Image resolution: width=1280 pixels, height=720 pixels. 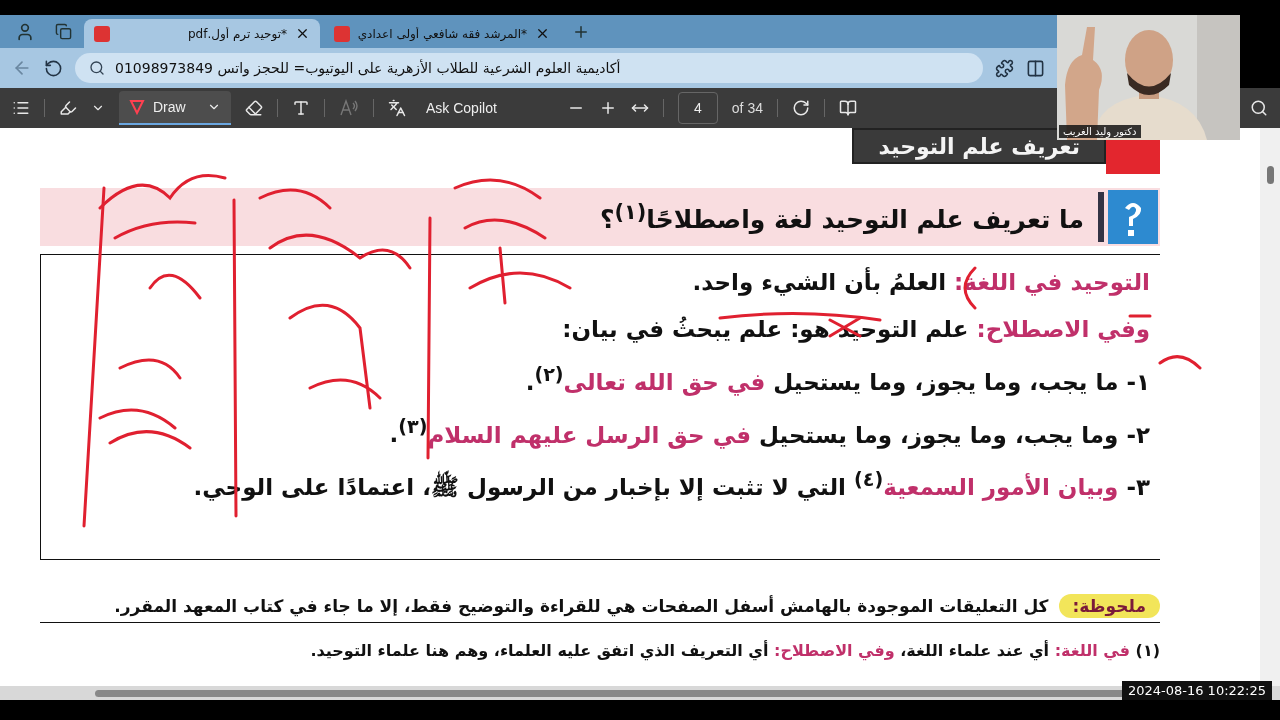 I want to click on split-screen-icon, so click(x=1035, y=68).